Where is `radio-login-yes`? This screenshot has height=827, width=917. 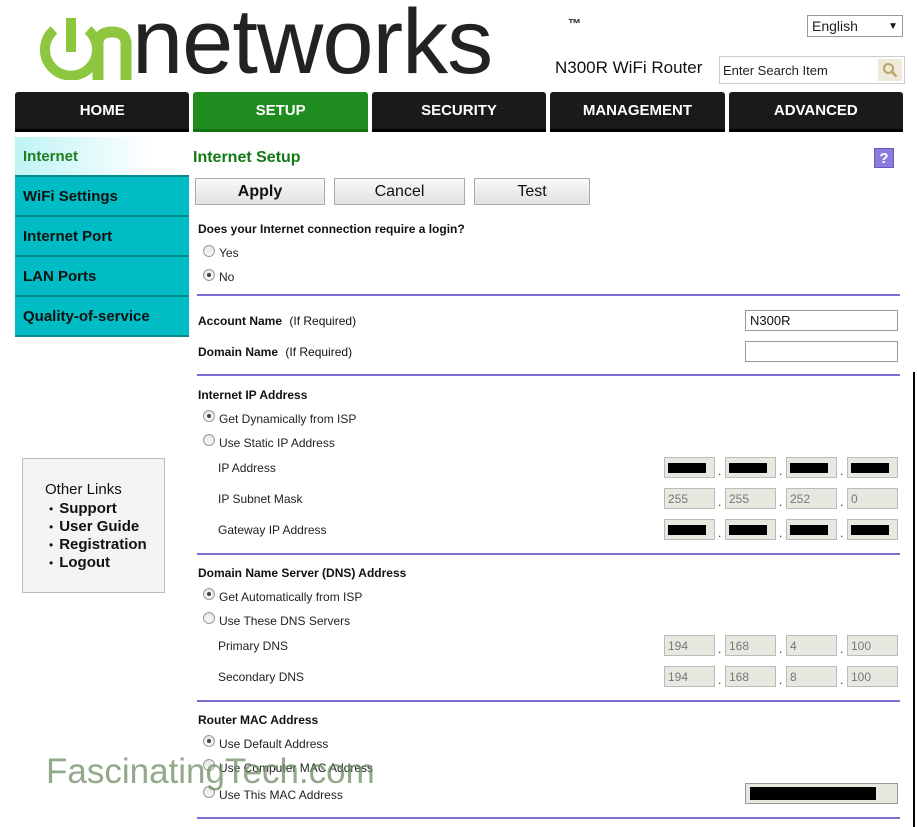
radio-login-yes is located at coordinates (209, 251).